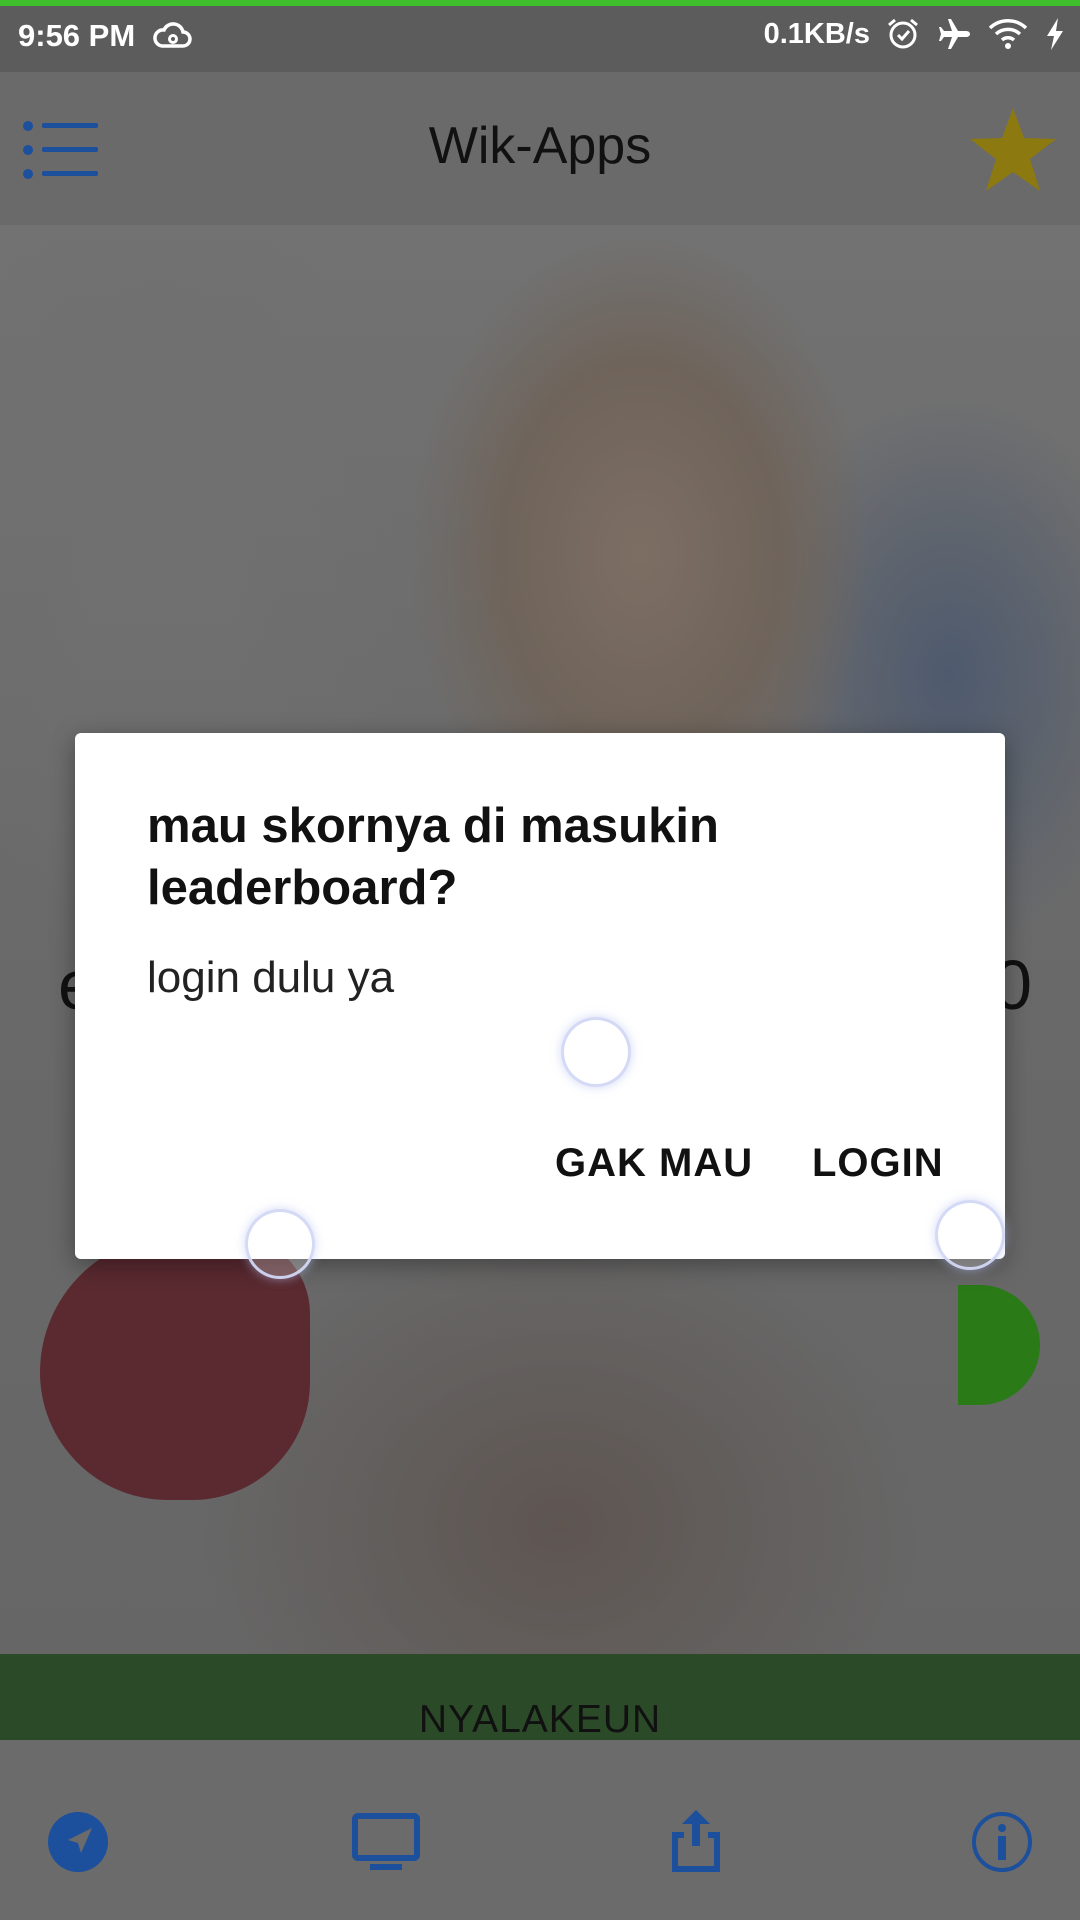 This screenshot has height=1920, width=1080. Describe the element at coordinates (999, 1345) in the screenshot. I see `green-button` at that location.